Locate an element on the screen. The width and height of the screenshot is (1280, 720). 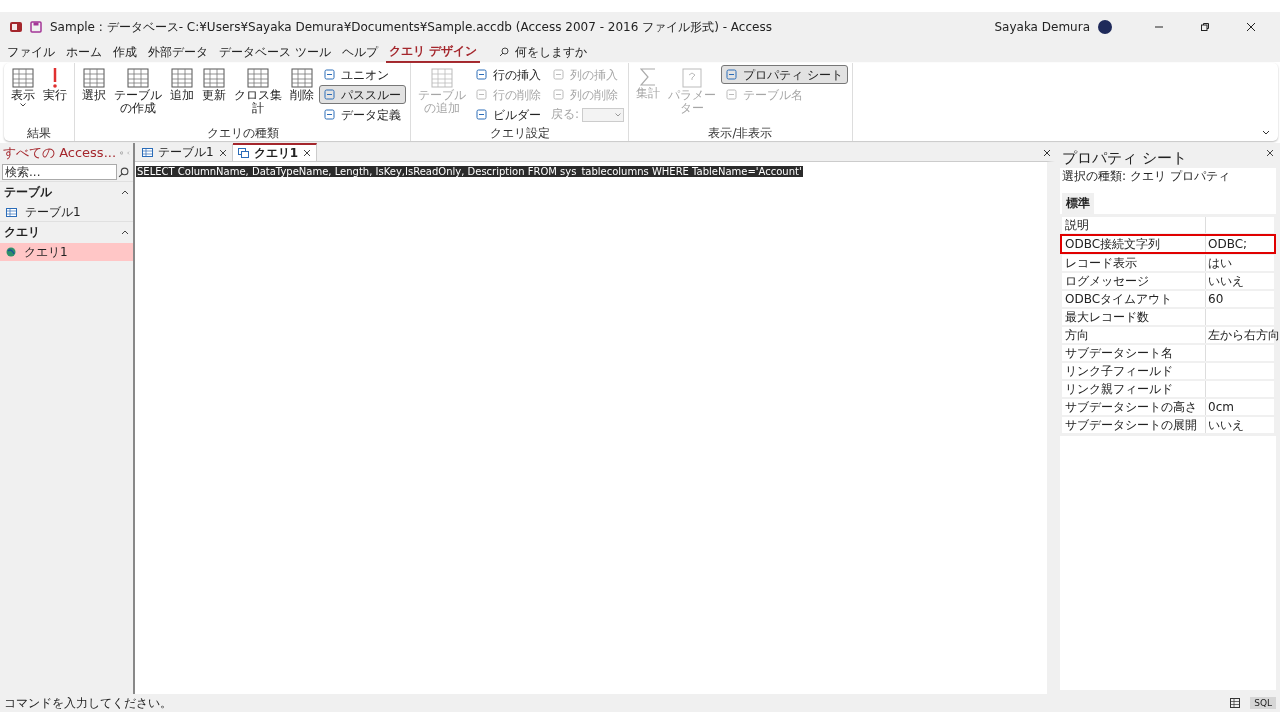
ribbon-group-label: 結果 is located at coordinates (39, 133).